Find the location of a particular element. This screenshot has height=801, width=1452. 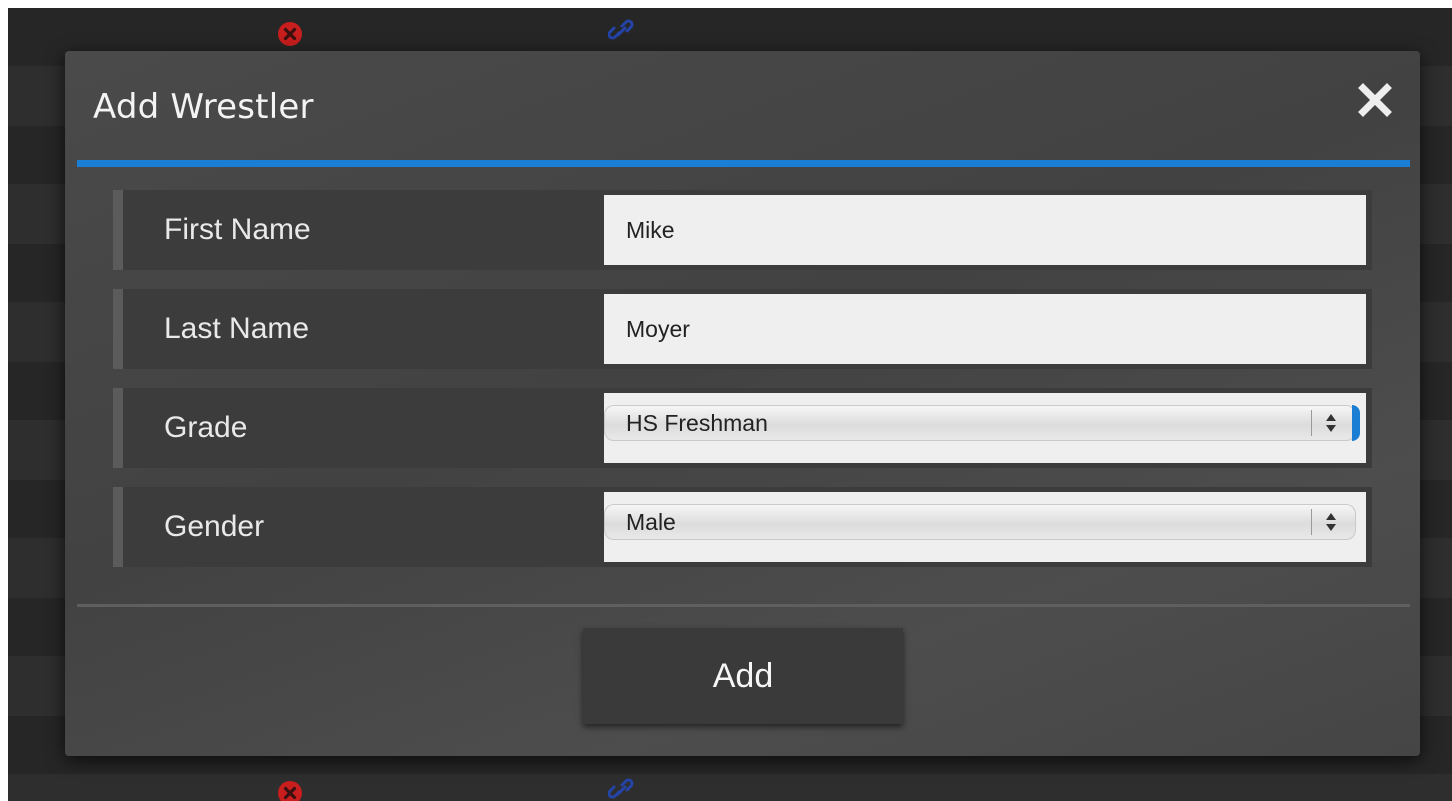

close-button is located at coordinates (1375, 100).